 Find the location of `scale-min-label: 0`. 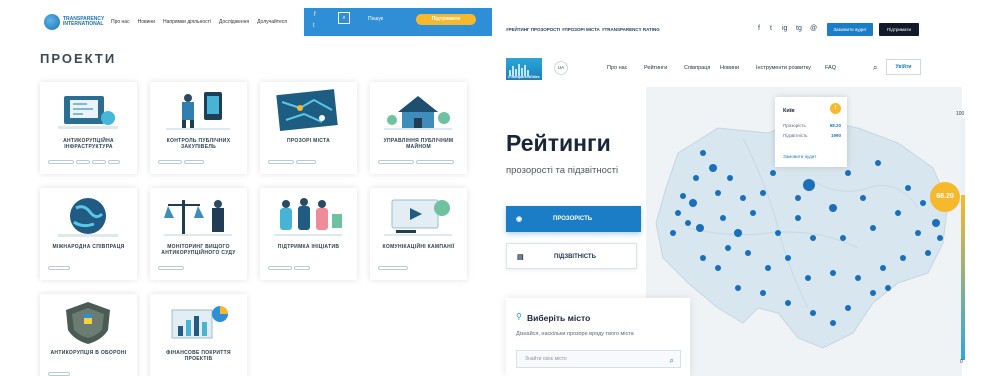

scale-min-label: 0 is located at coordinates (961, 362).